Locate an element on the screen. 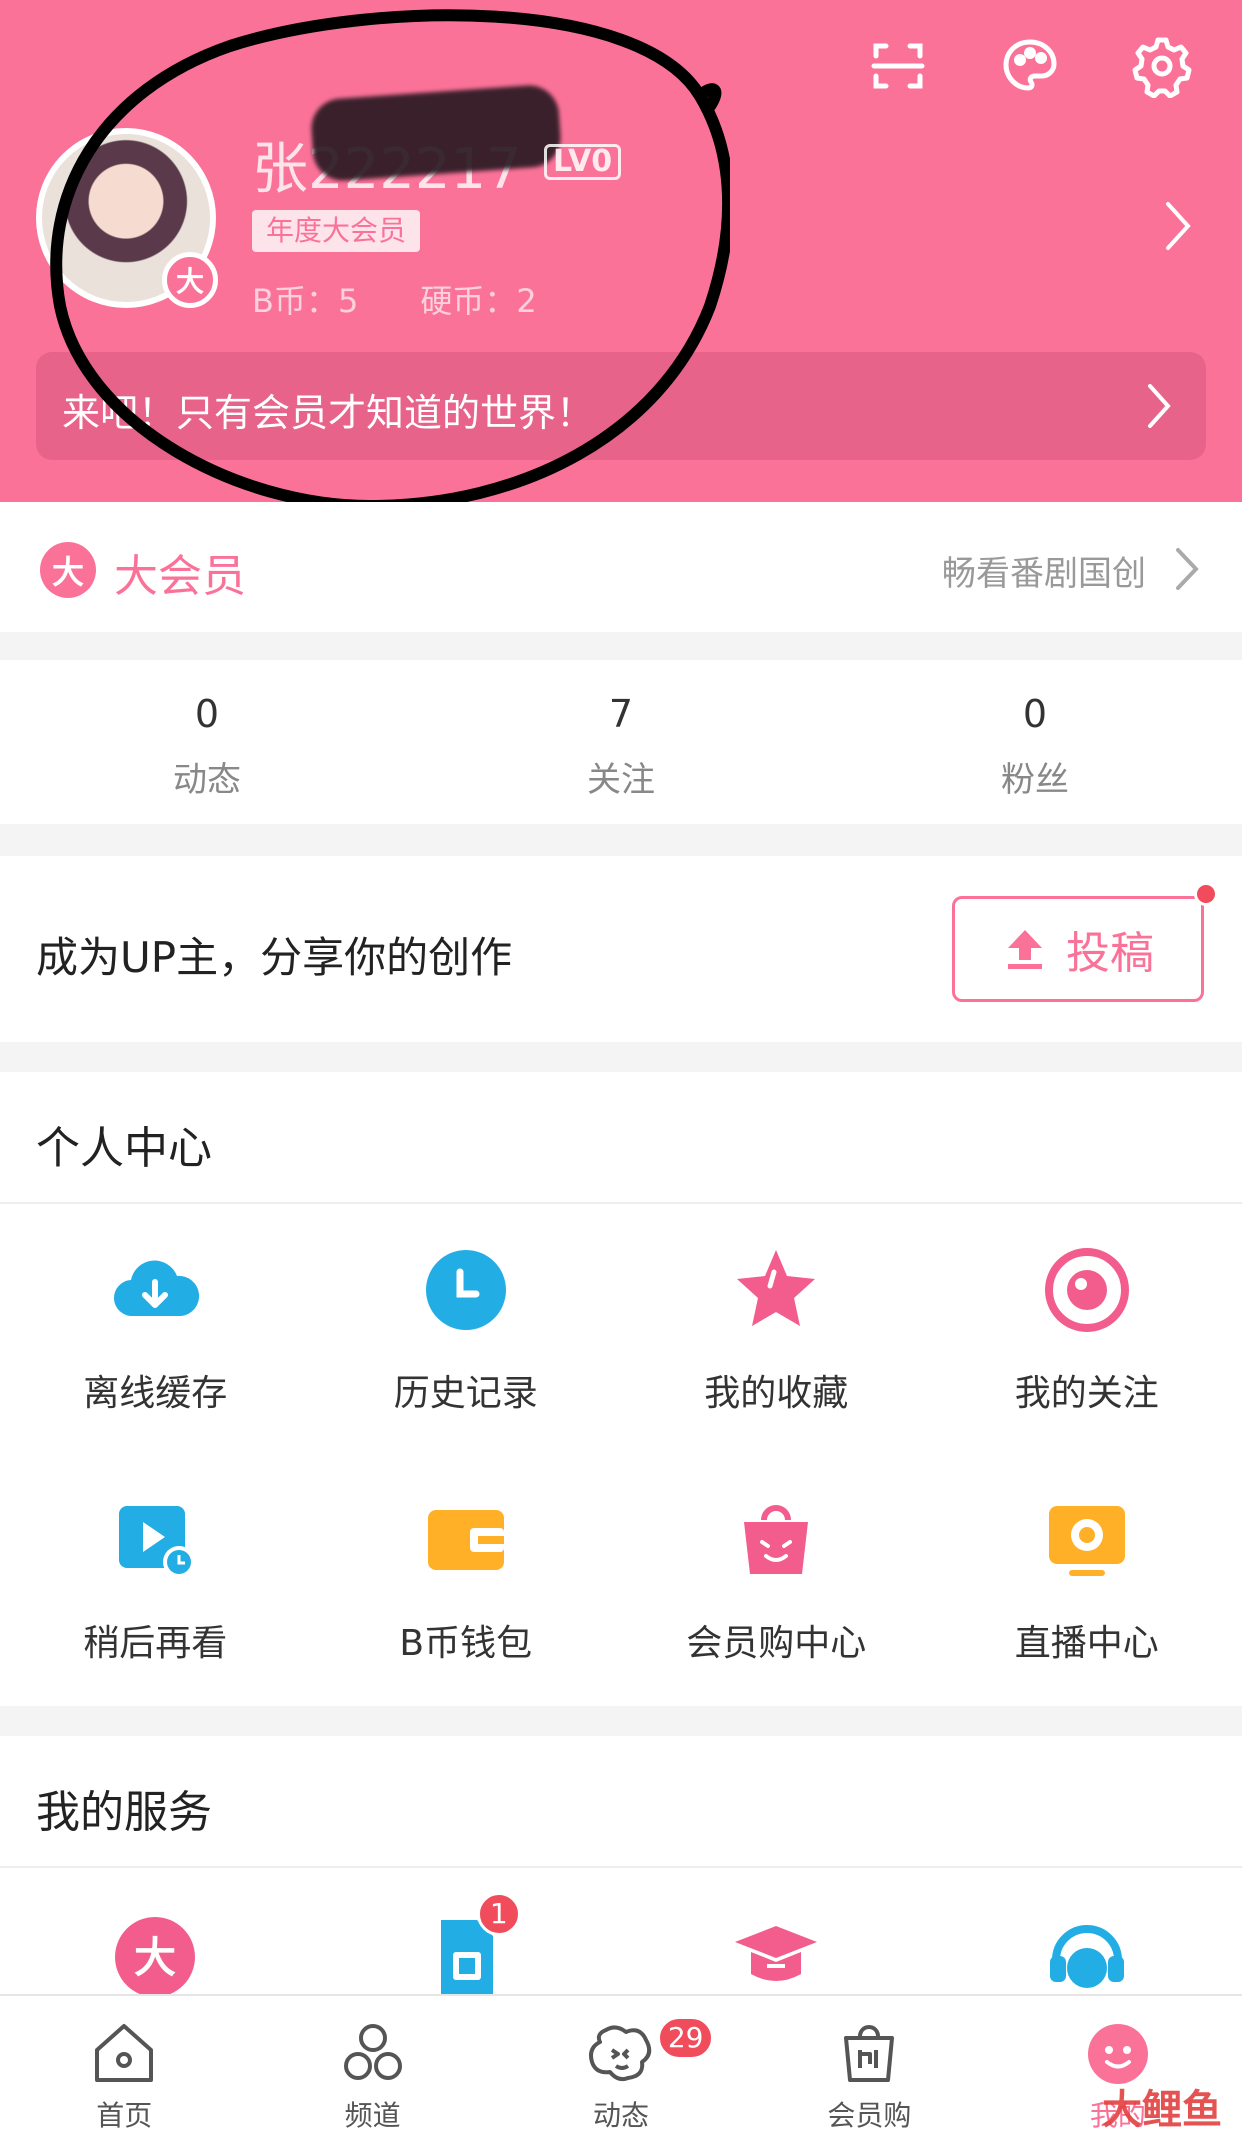  bottom-tab-bar: 首页 频道 动态 29 会员购 我的 大鲤鱼 is located at coordinates (621, 2068).